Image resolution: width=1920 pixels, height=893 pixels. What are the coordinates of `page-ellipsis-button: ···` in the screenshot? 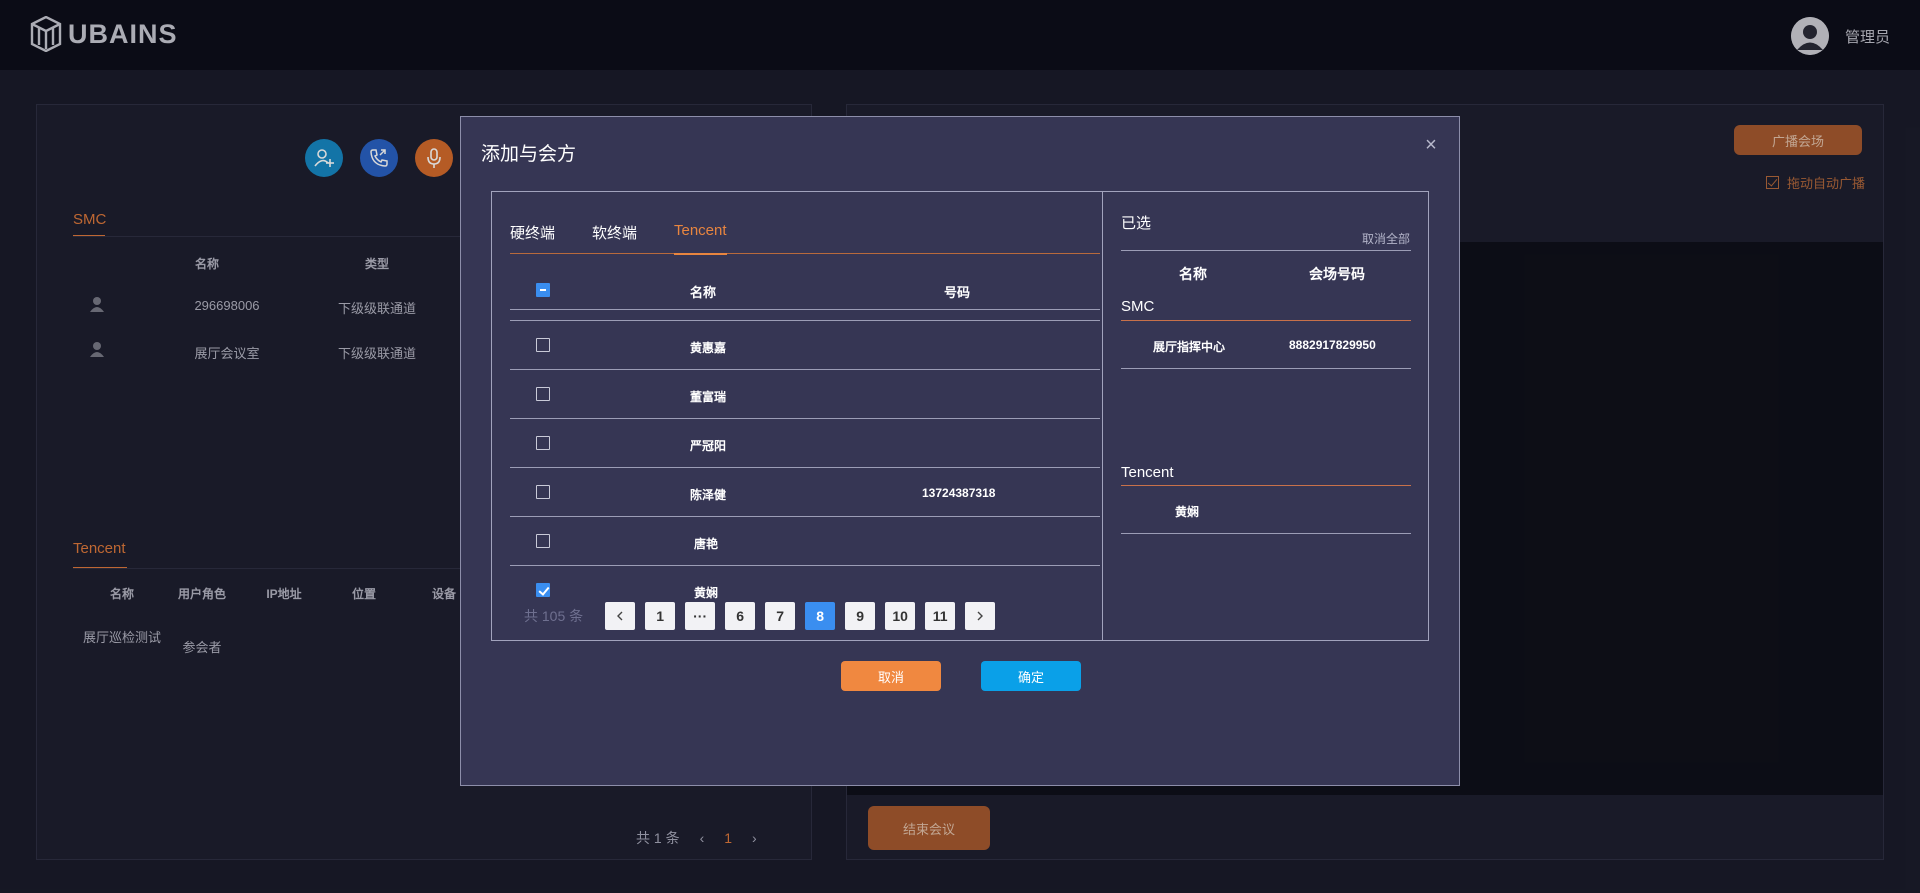 It's located at (700, 616).